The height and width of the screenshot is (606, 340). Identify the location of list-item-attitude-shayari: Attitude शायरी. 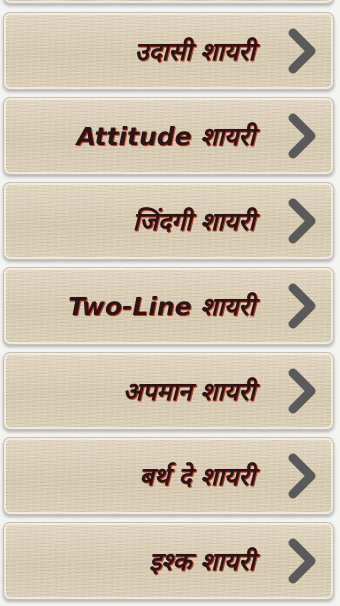
(168, 136).